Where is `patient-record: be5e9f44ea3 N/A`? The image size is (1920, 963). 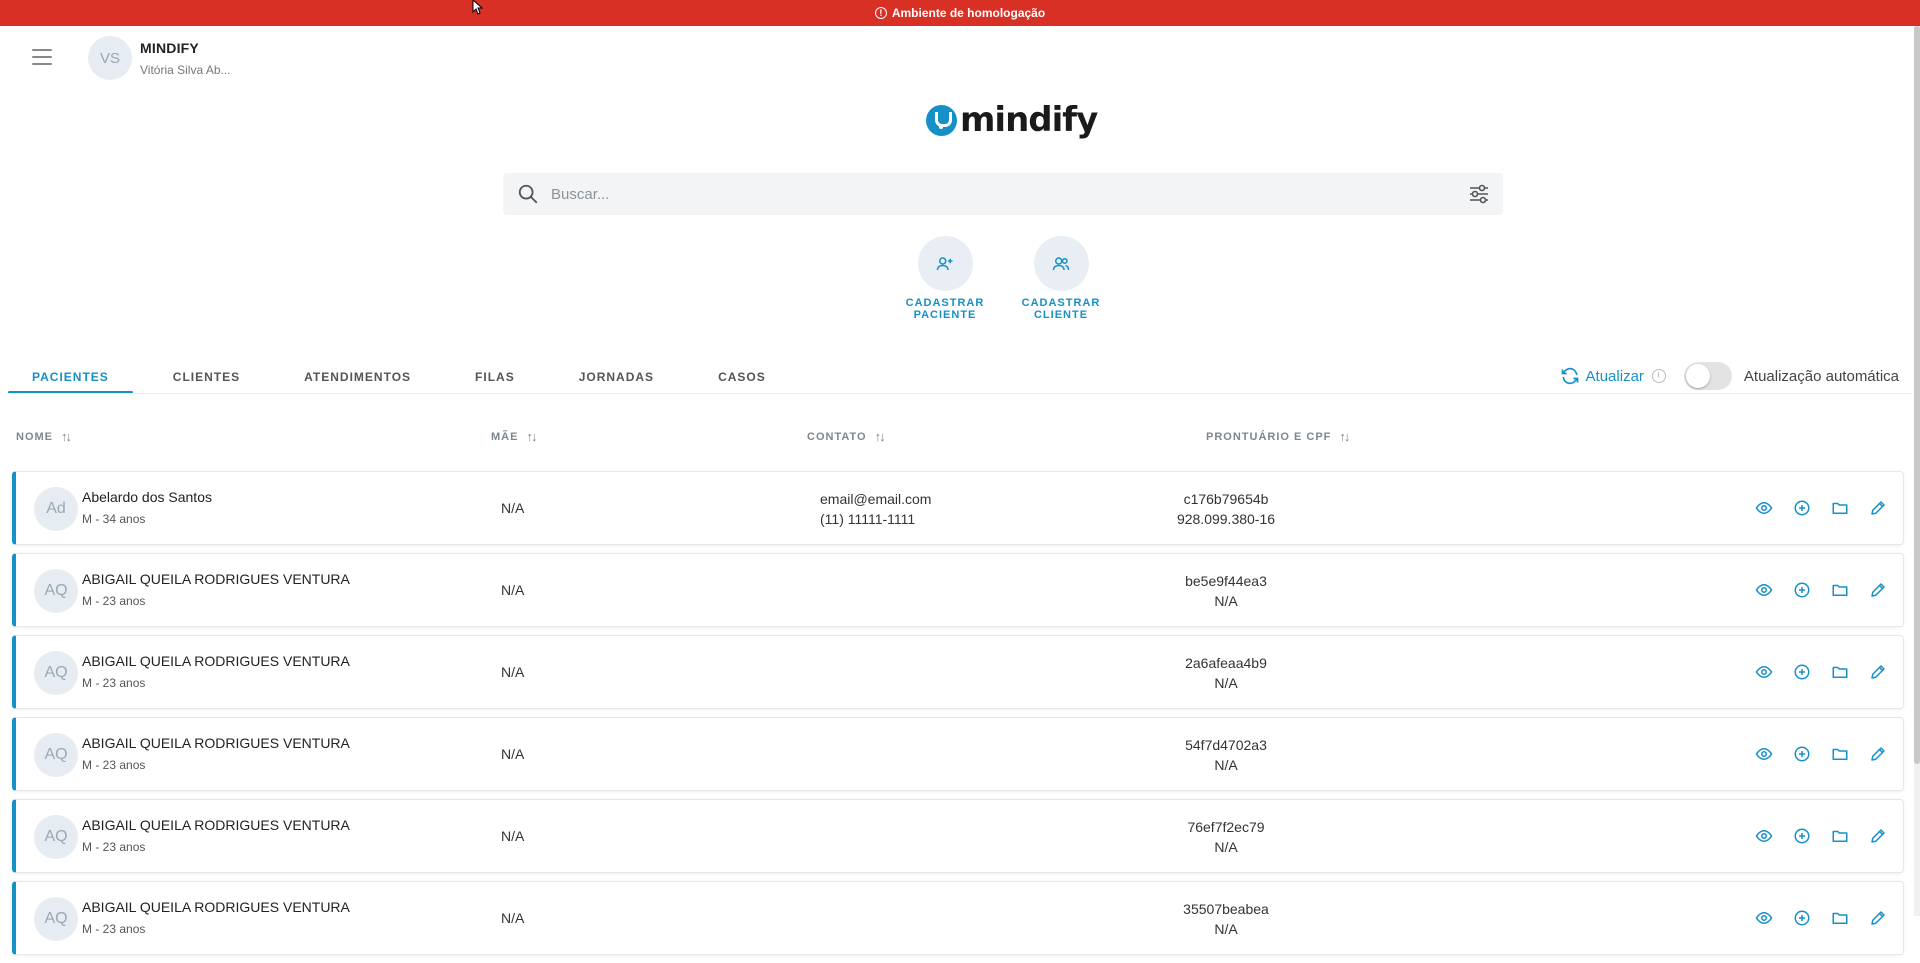
patient-record: be5e9f44ea3 N/A is located at coordinates (1226, 591).